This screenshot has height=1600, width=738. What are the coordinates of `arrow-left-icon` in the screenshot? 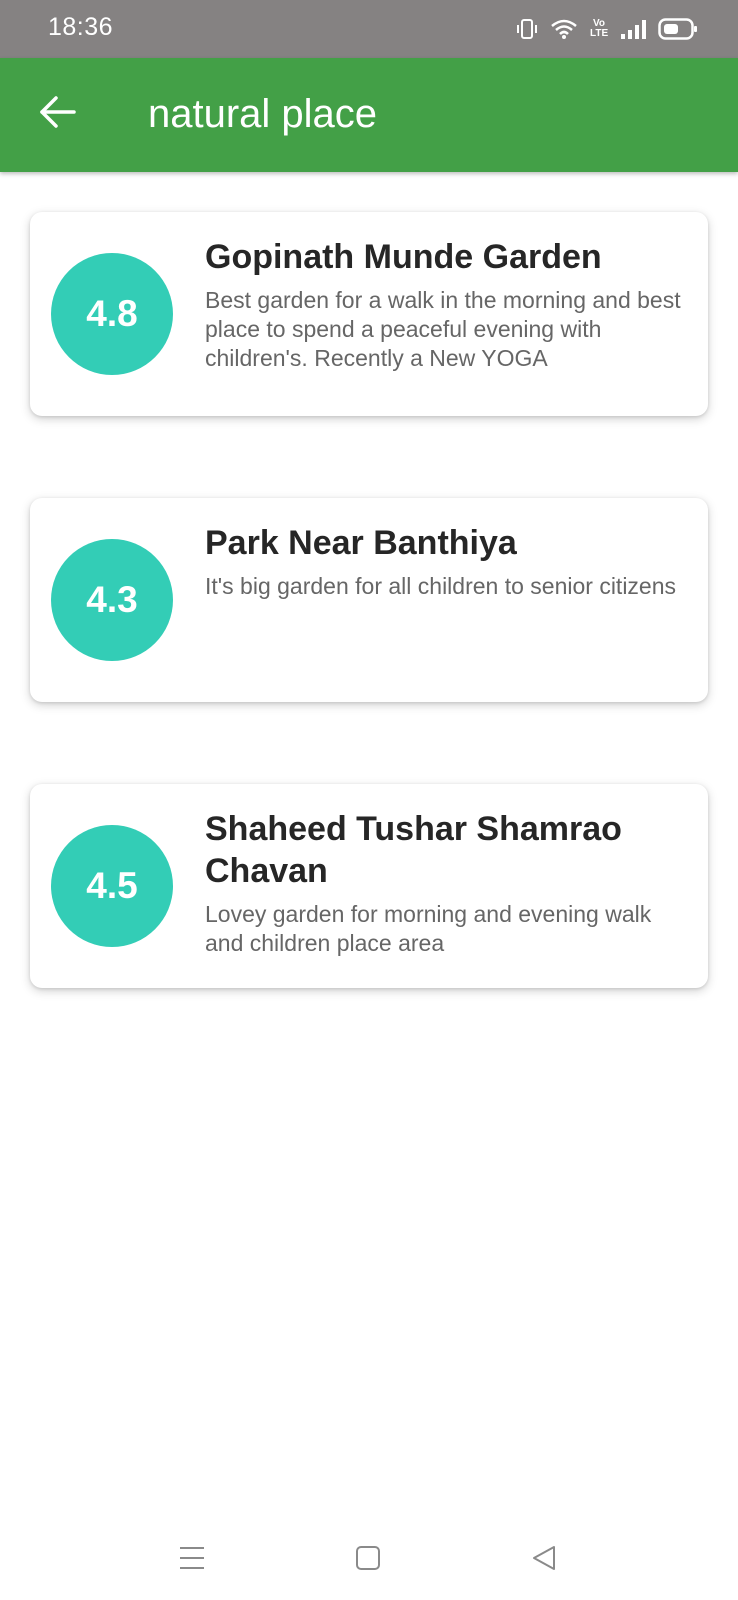 It's located at (58, 114).